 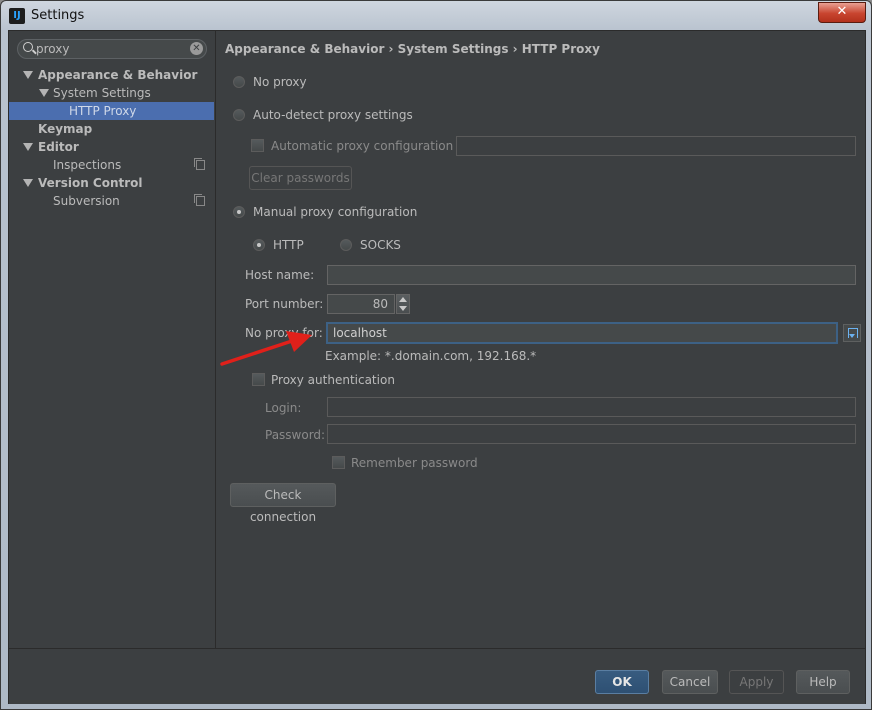 I want to click on manual-proxy-label: Manual proxy configuration, so click(x=335, y=212).